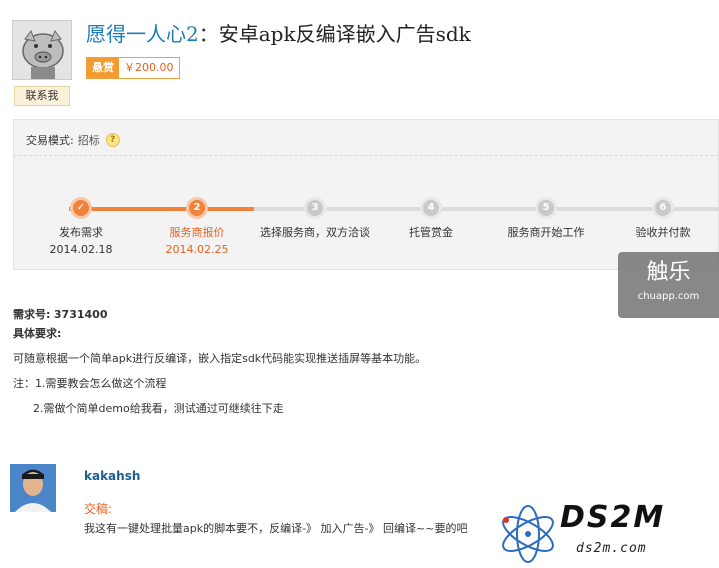 This screenshot has width=719, height=568. What do you see at coordinates (90, 383) in the screenshot?
I see `requirement-note-1: 注：1.需要教会怎么做这个流程` at bounding box center [90, 383].